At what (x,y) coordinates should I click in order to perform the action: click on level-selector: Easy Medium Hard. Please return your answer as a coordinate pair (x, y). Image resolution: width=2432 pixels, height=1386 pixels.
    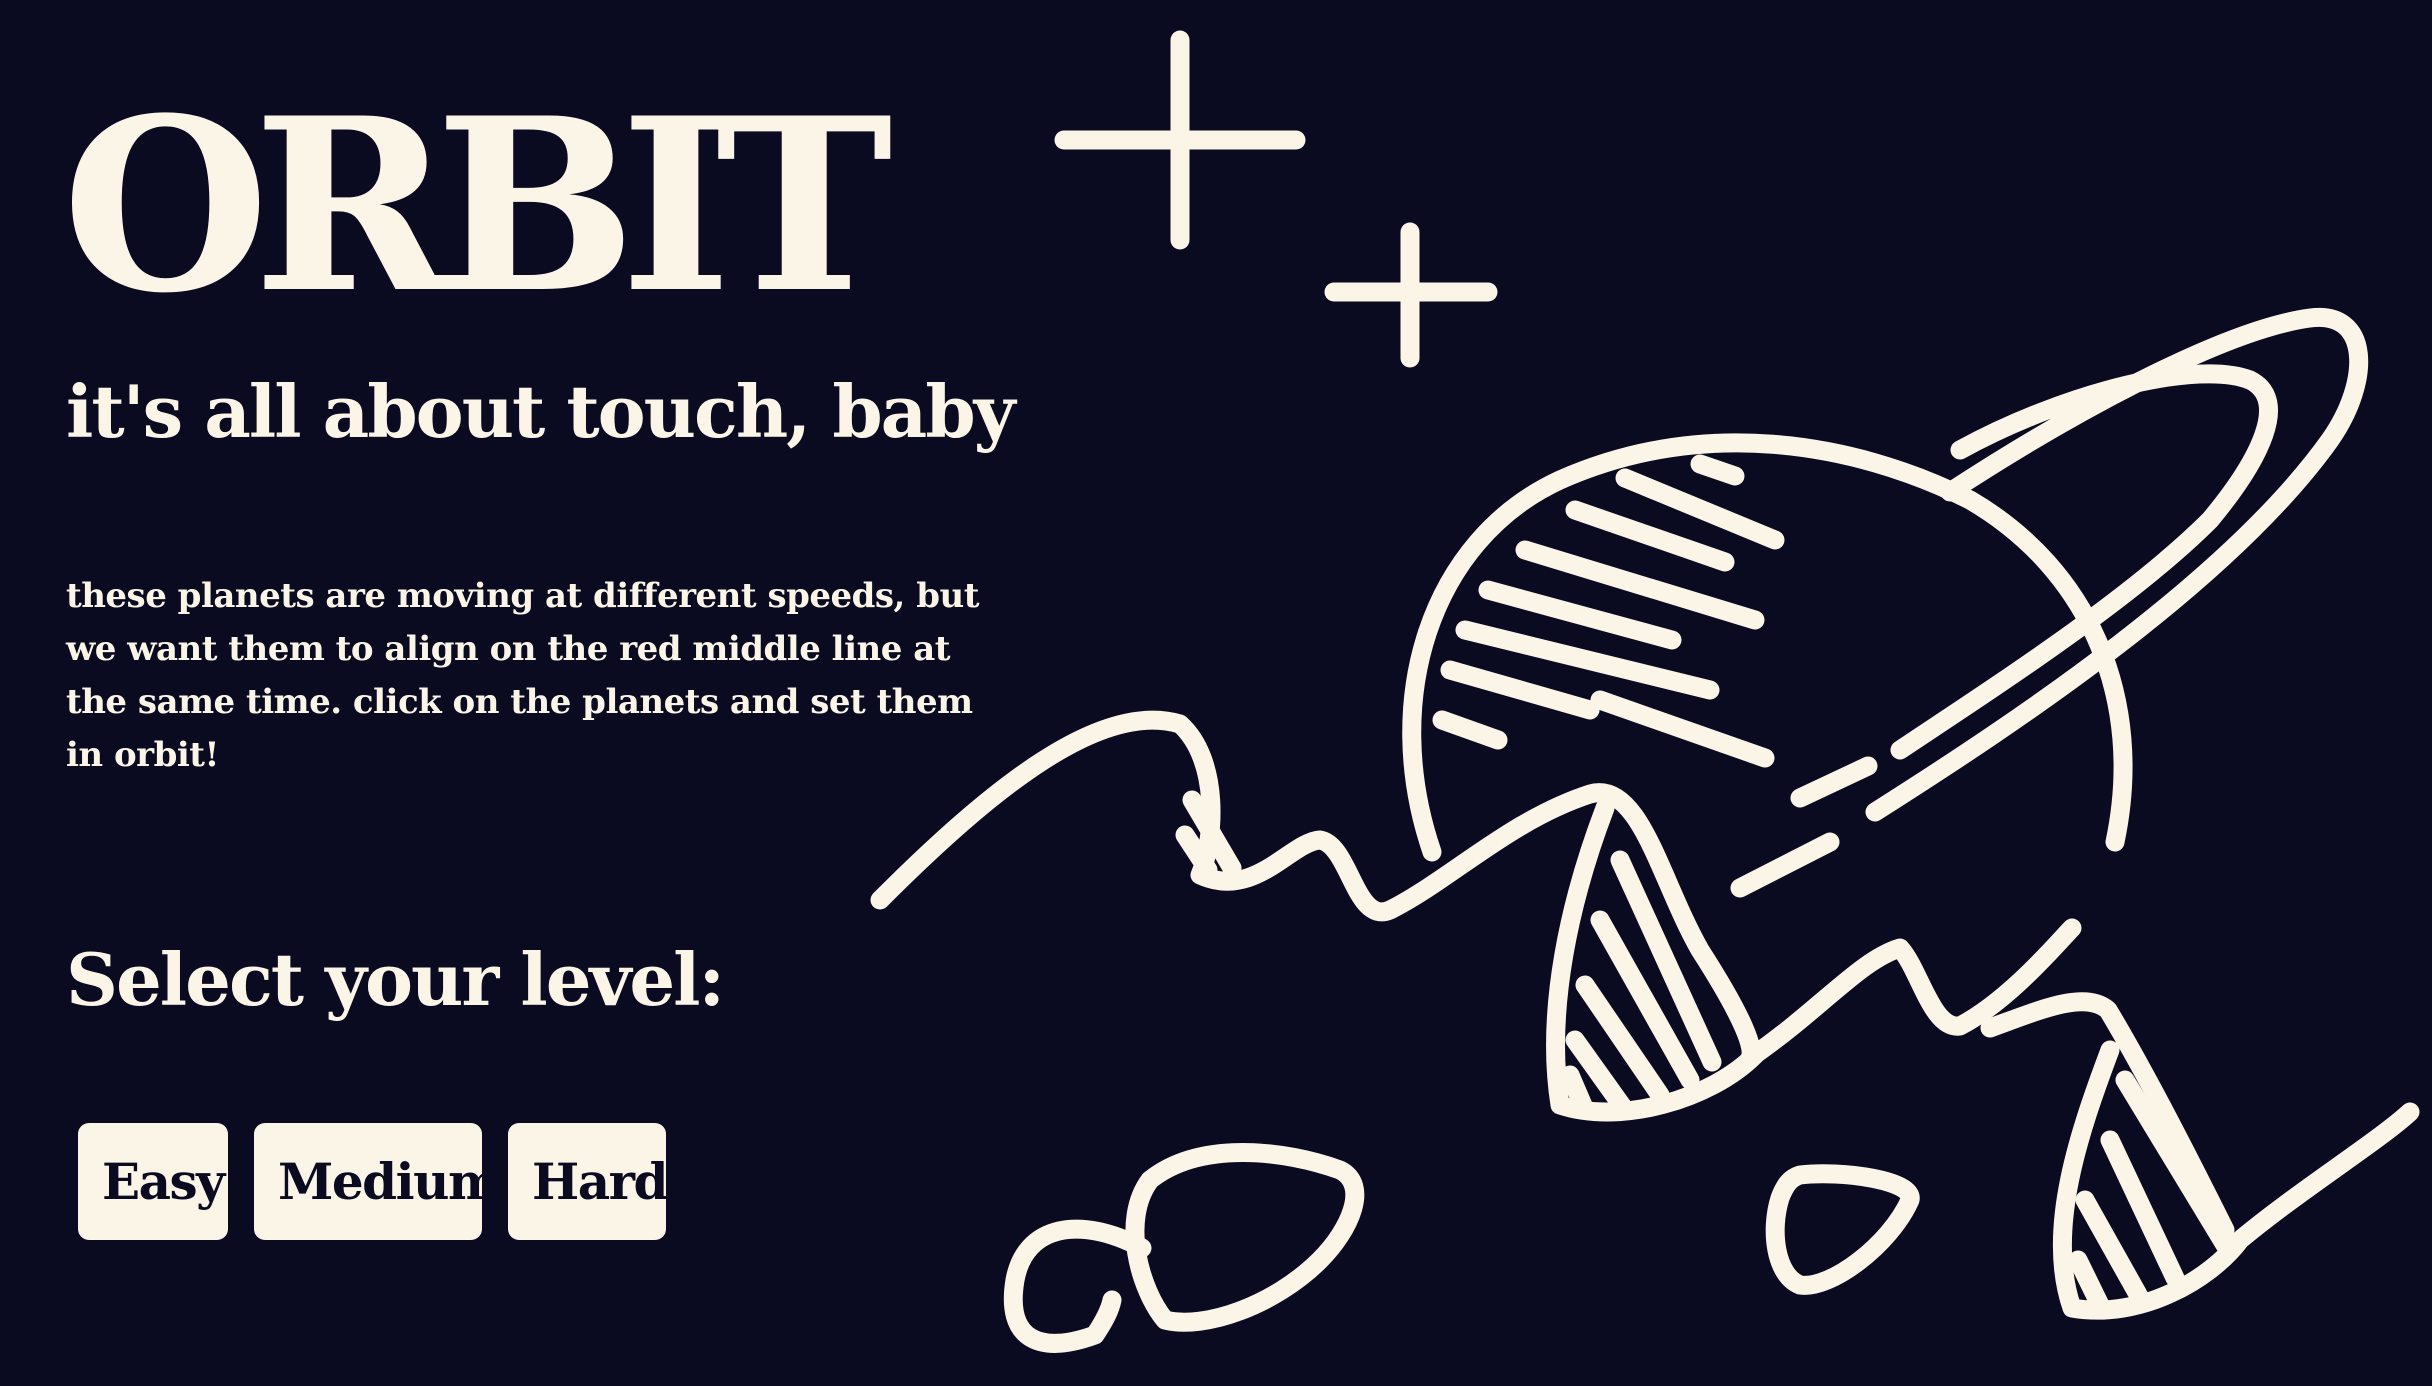
    Looking at the image, I should click on (373, 1181).